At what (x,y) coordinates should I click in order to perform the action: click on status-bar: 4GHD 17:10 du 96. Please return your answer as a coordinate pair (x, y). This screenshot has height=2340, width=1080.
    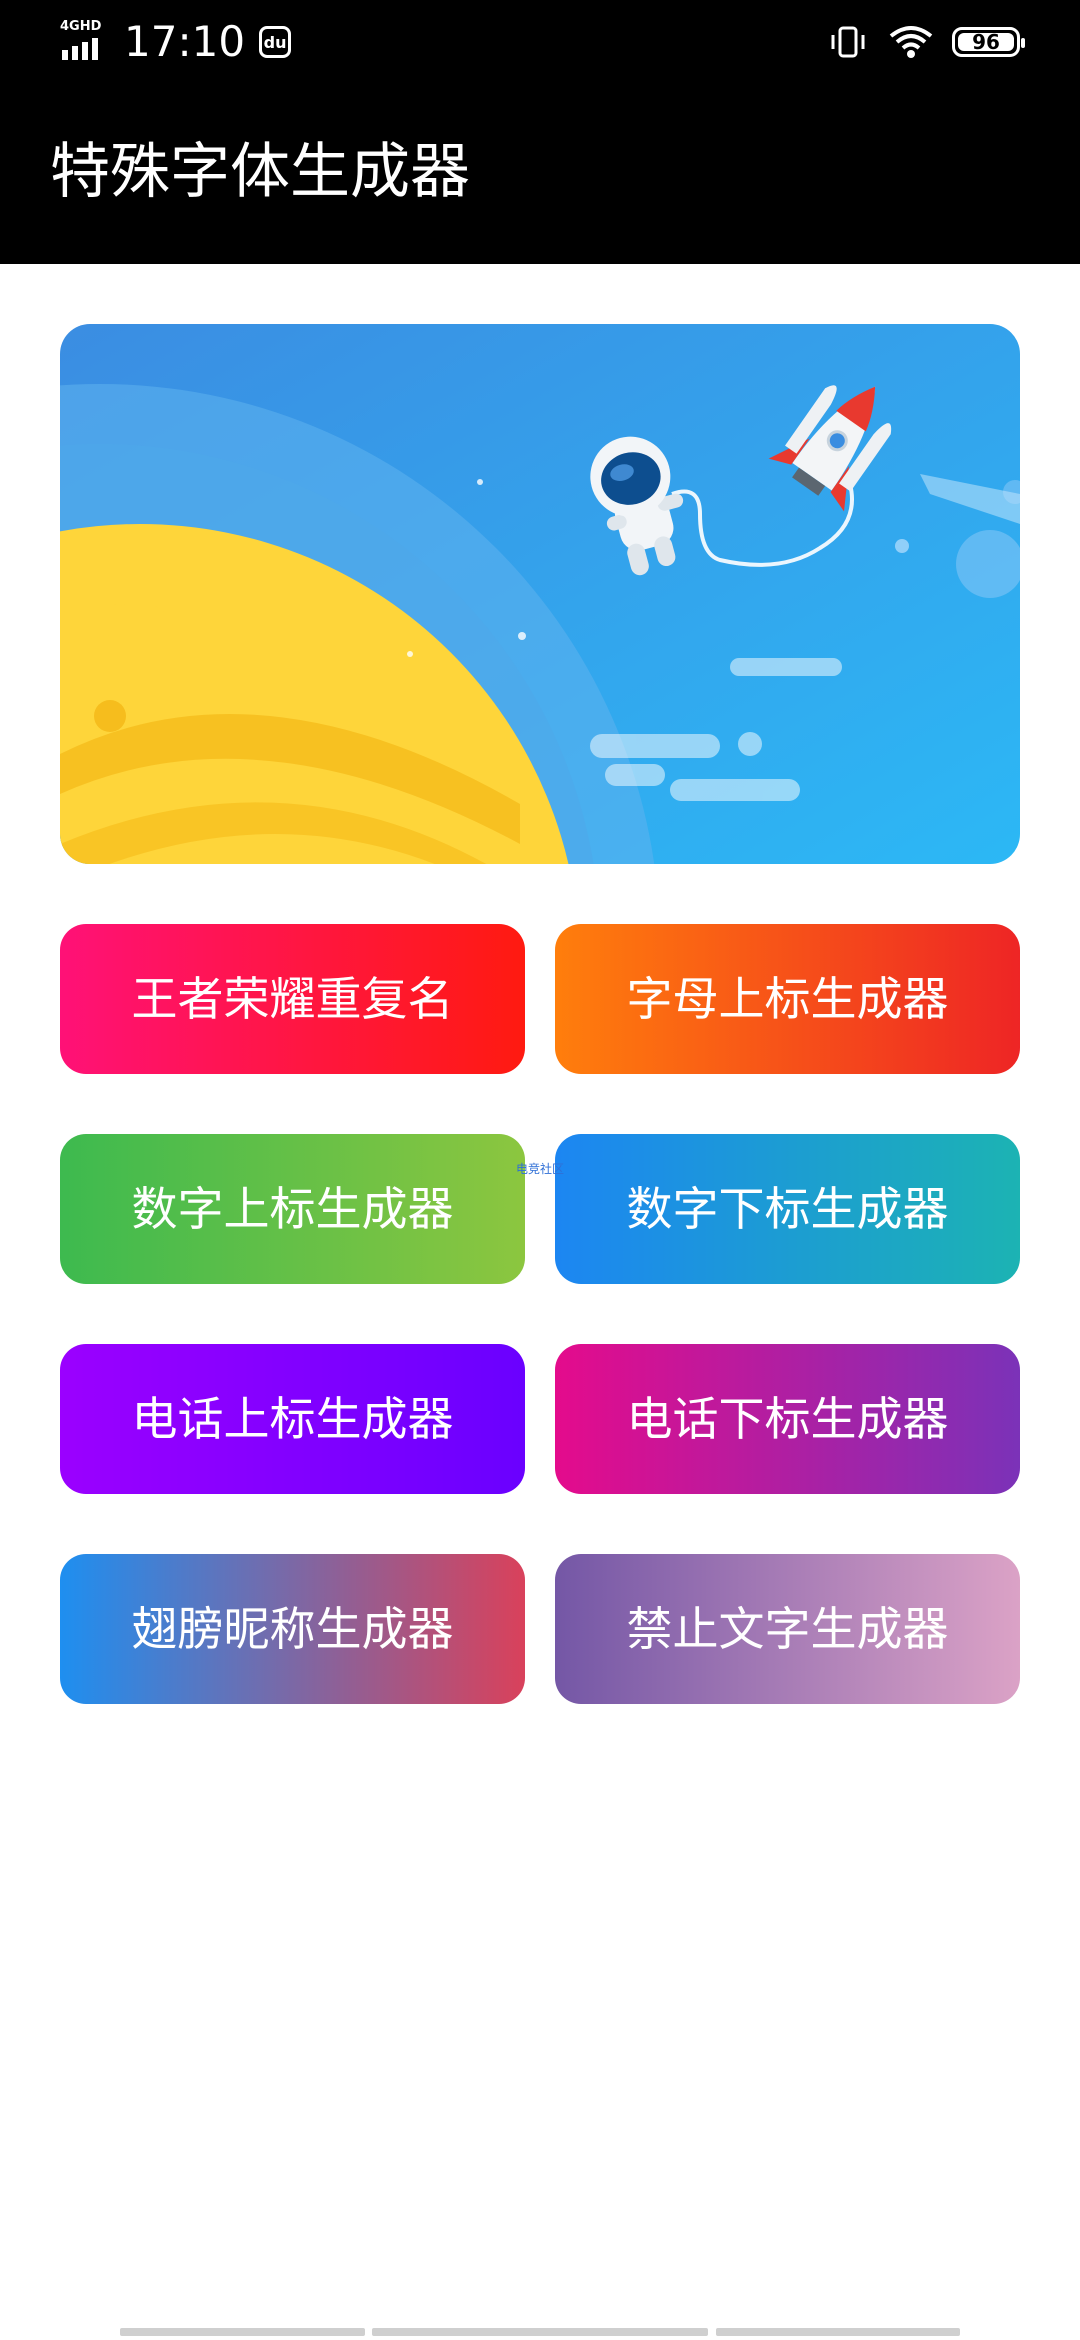
    Looking at the image, I should click on (540, 42).